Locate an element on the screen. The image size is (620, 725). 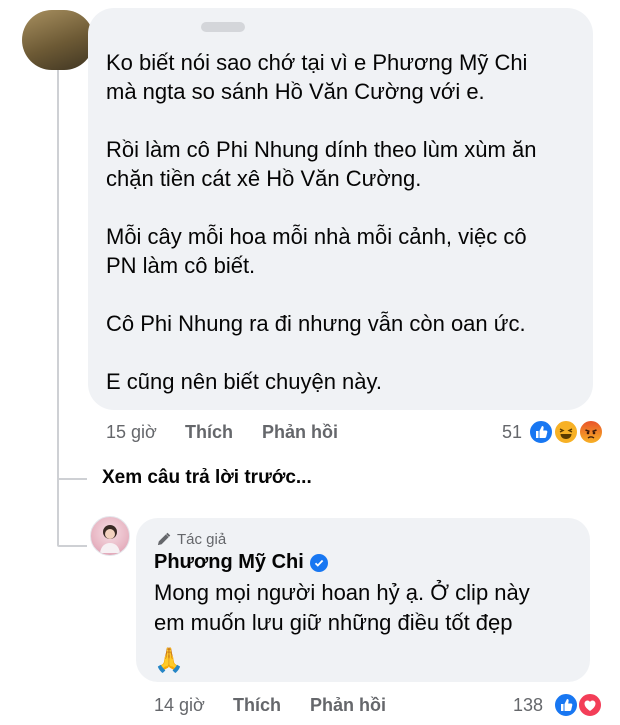
commenter-name-blurred is located at coordinates (223, 27).